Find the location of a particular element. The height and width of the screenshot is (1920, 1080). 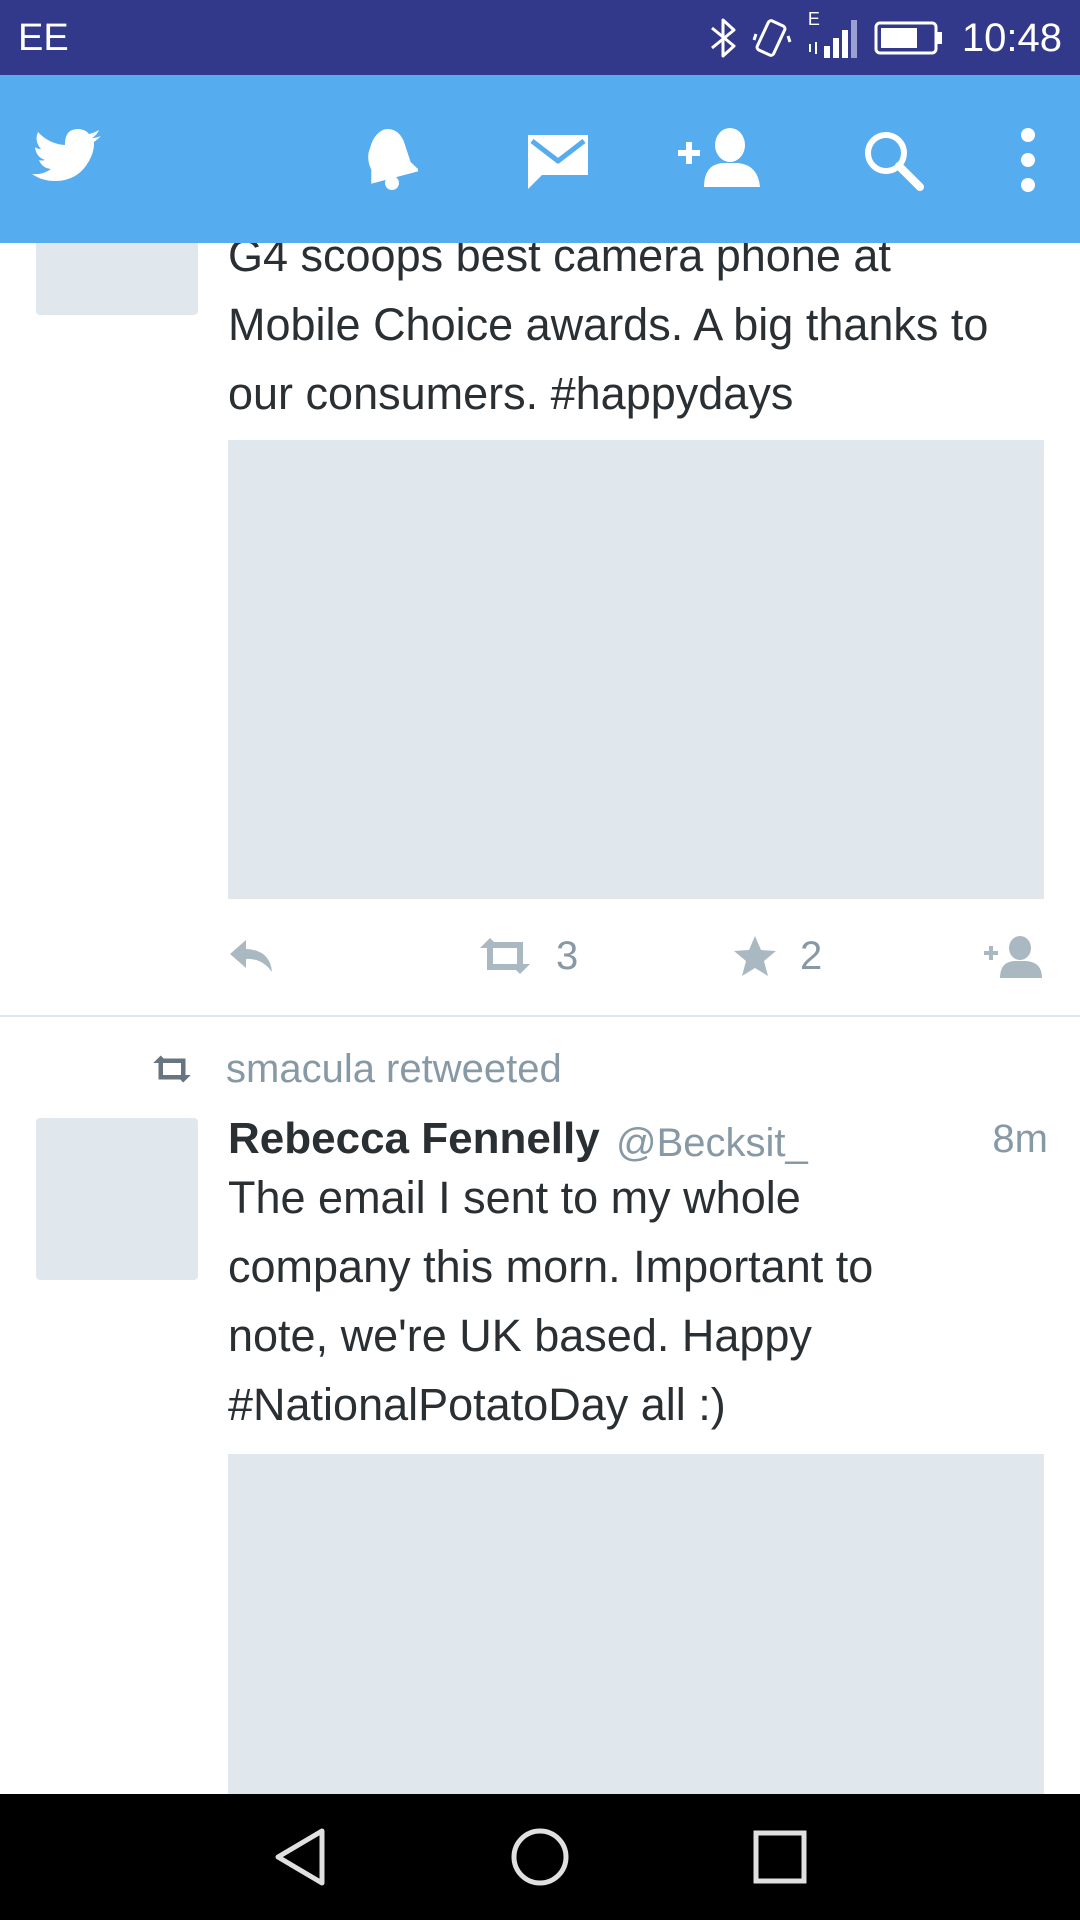

status-bar: EE E 10:48 is located at coordinates (540, 37).